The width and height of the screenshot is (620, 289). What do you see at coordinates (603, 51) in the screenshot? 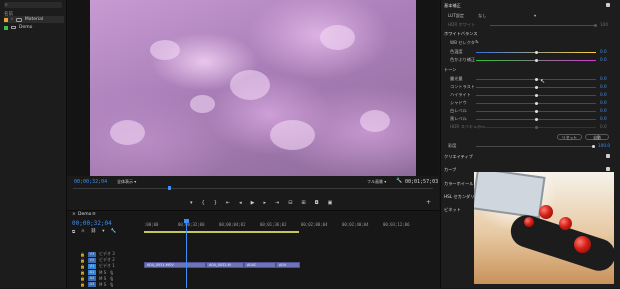
I see `temperature-value: 0.0` at bounding box center [603, 51].